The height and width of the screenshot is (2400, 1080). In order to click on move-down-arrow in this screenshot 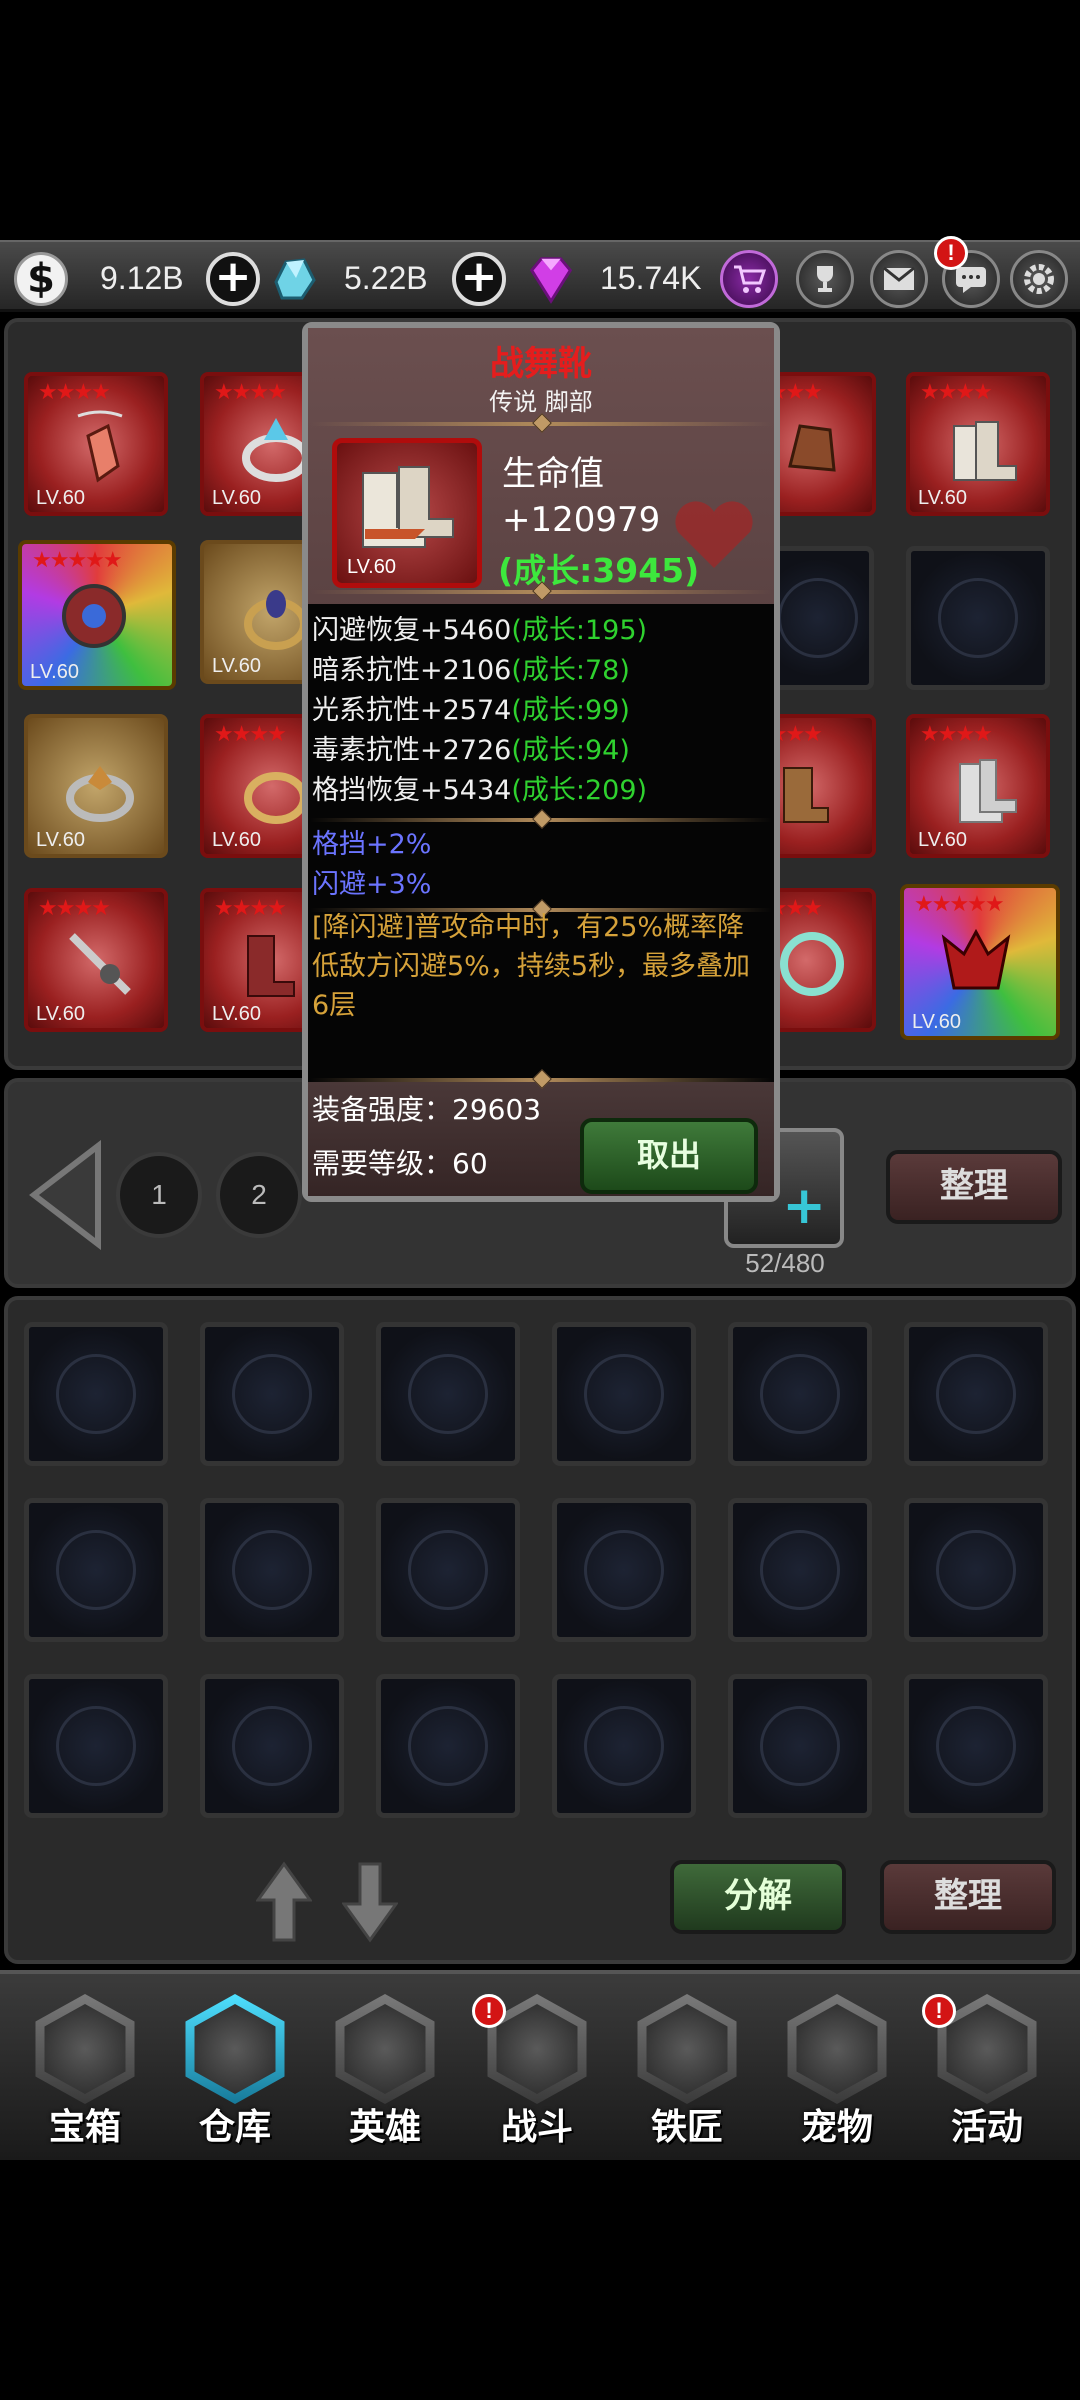, I will do `click(370, 1902)`.